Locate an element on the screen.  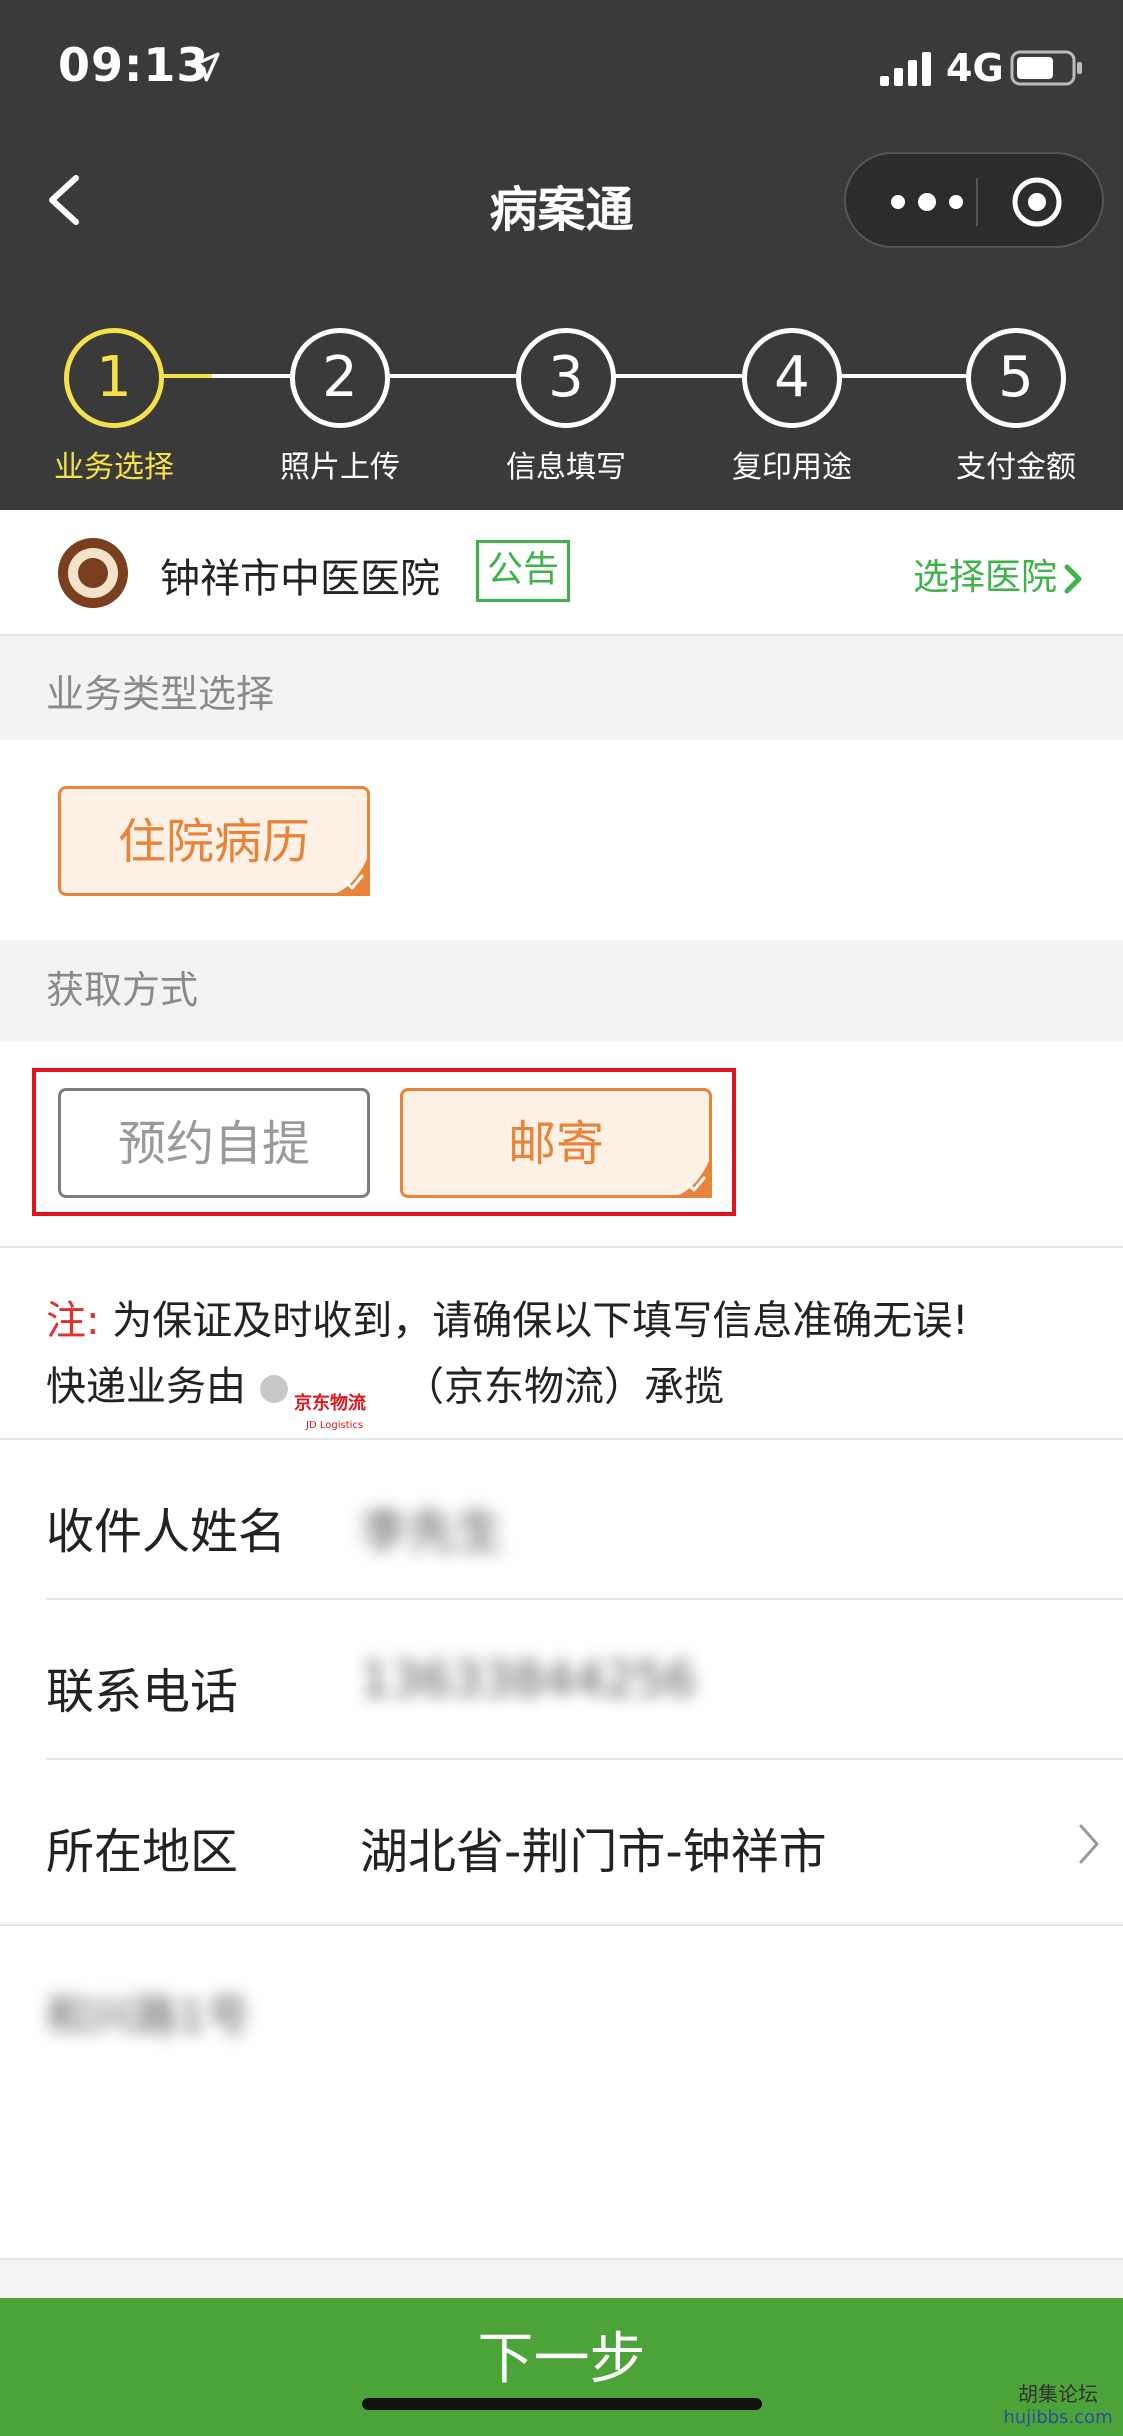
location-arrow-icon is located at coordinates (205, 67).